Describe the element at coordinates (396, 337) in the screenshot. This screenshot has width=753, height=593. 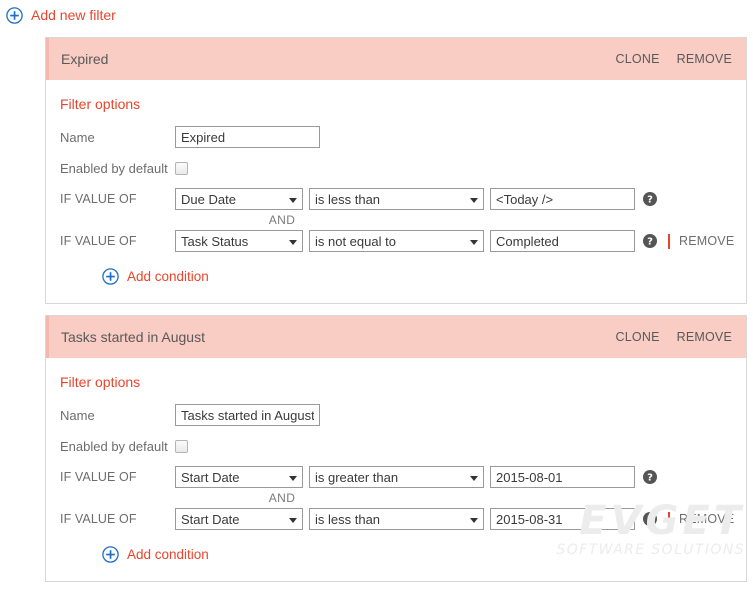
I see `filter-panel-header: Tasks started in August CLONE REMOVE` at that location.